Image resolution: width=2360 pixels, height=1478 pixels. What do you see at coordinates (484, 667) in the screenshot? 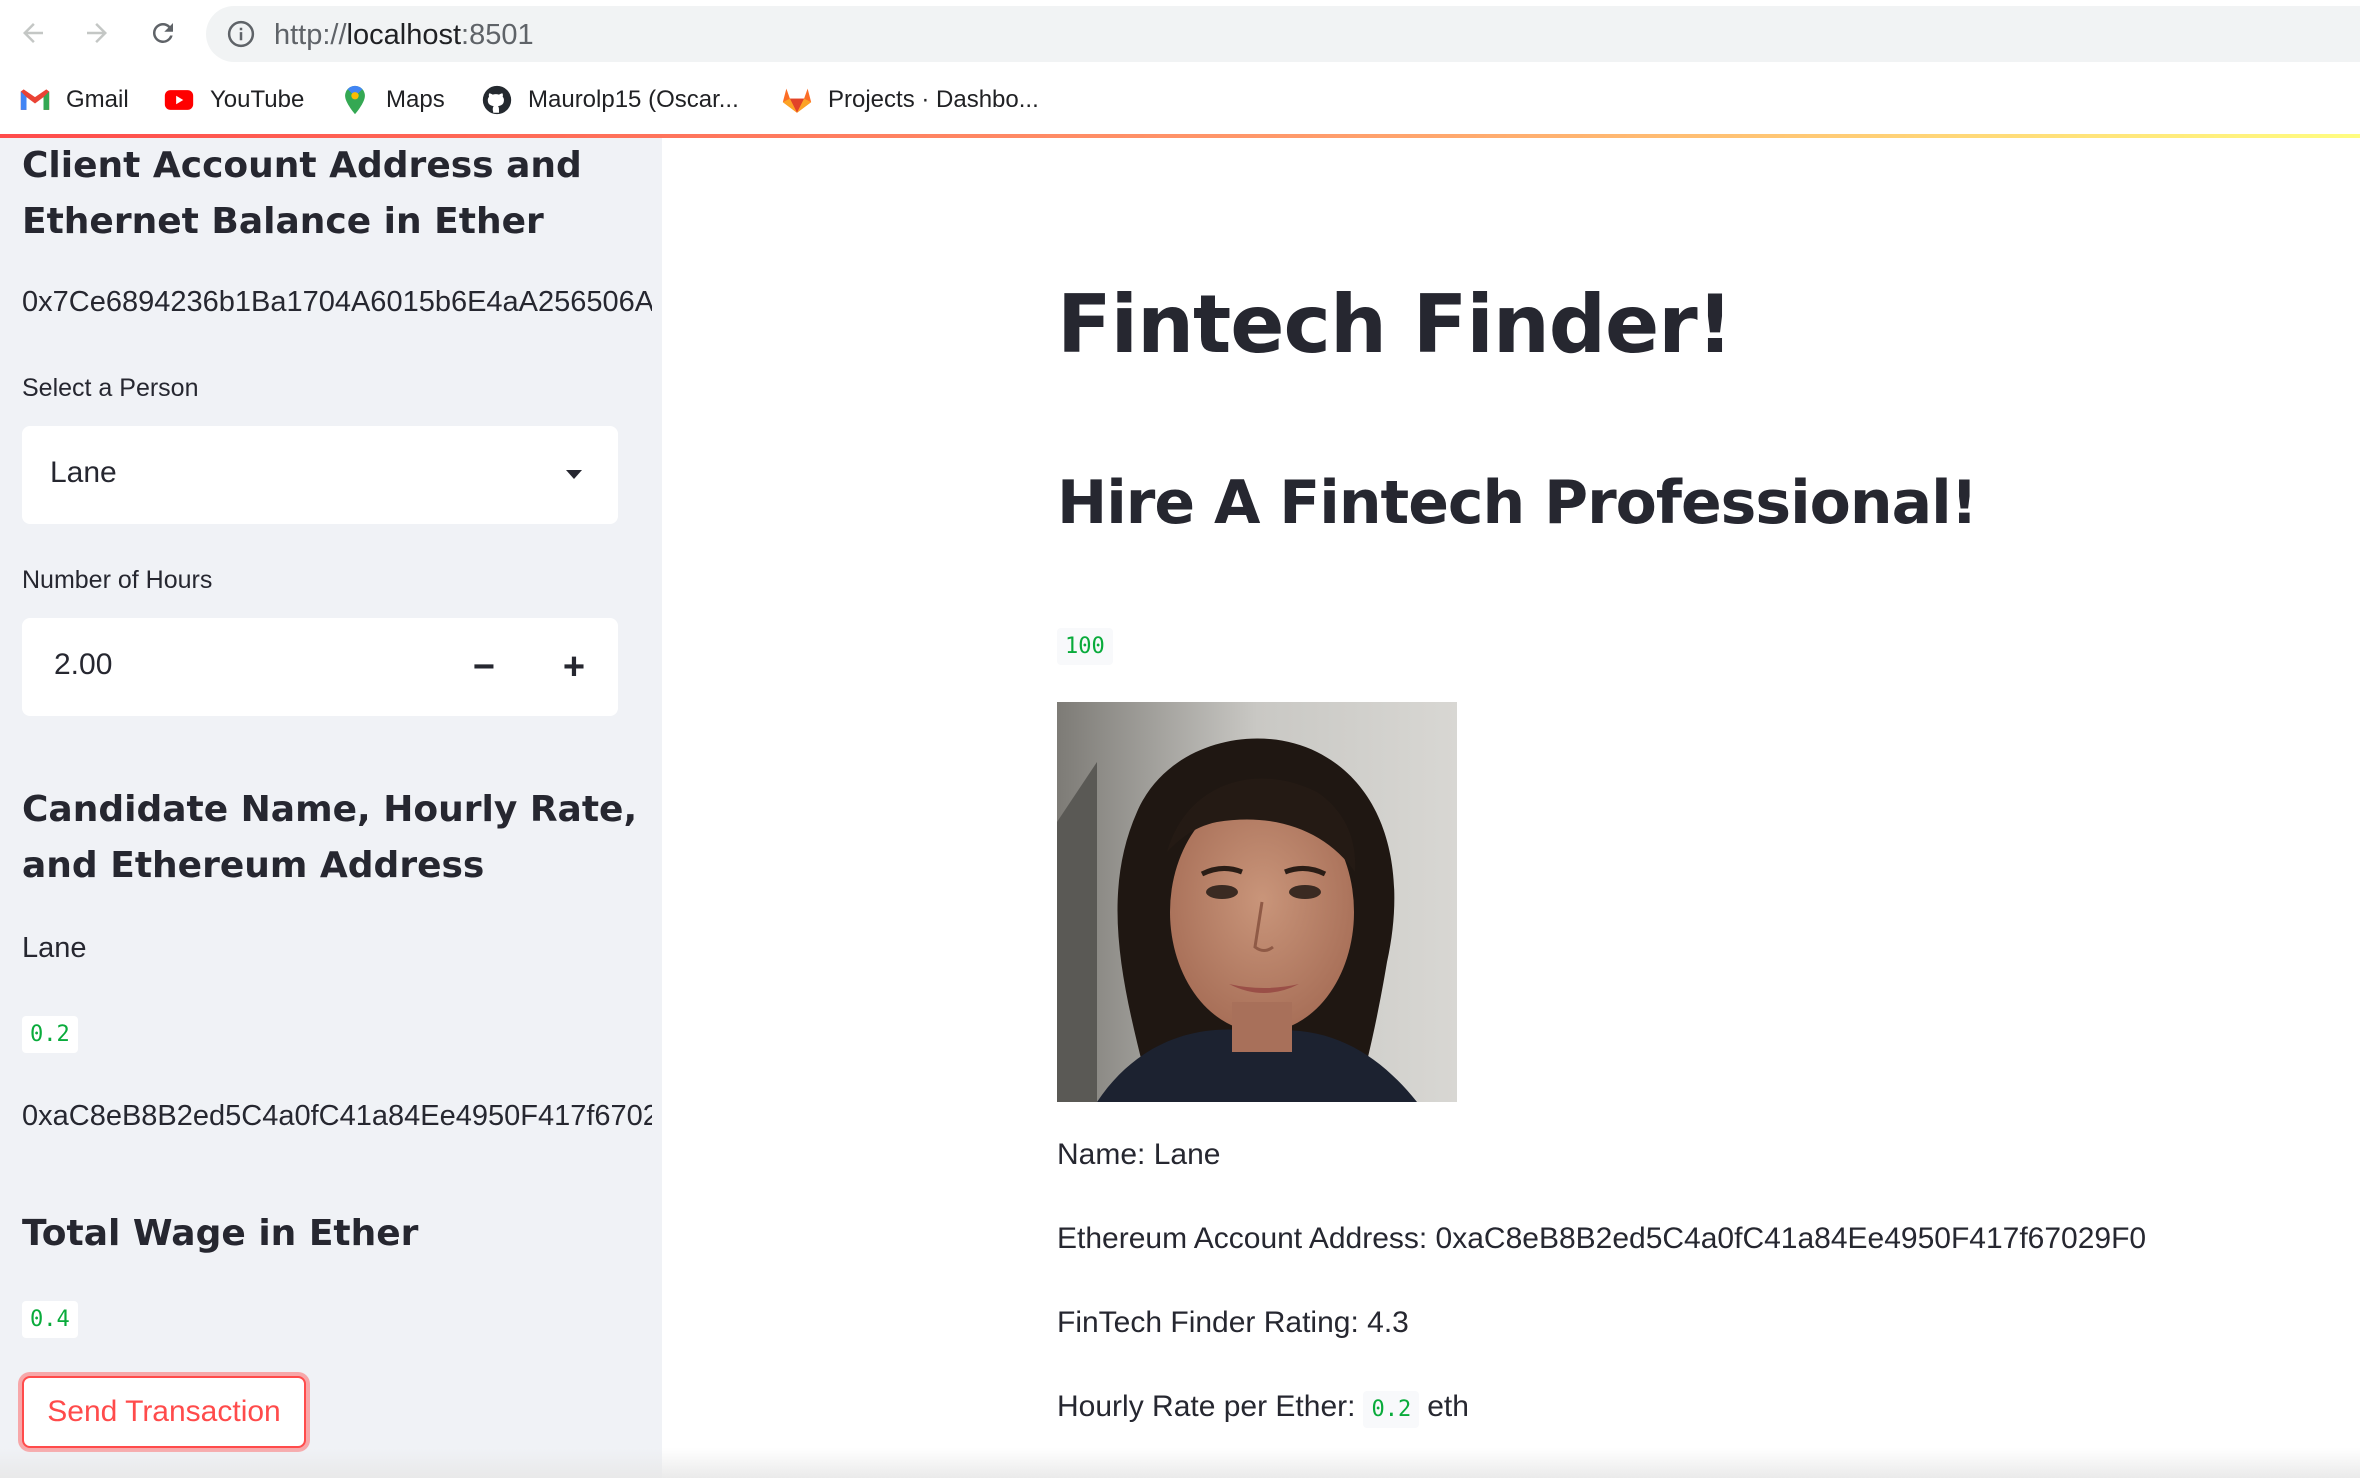
I see `decrement-button: −` at bounding box center [484, 667].